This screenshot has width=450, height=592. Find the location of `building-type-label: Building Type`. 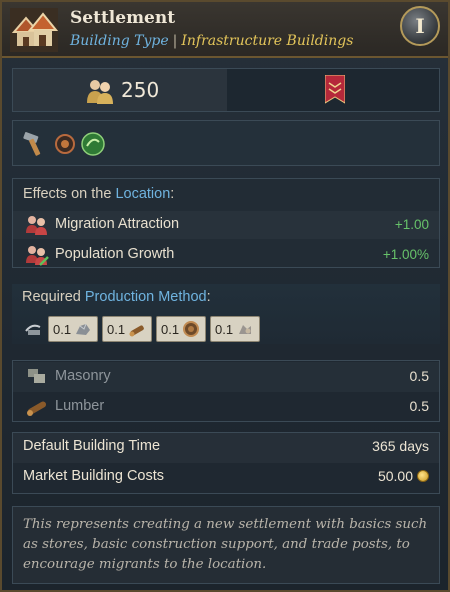

building-type-label: Building Type is located at coordinates (119, 41).